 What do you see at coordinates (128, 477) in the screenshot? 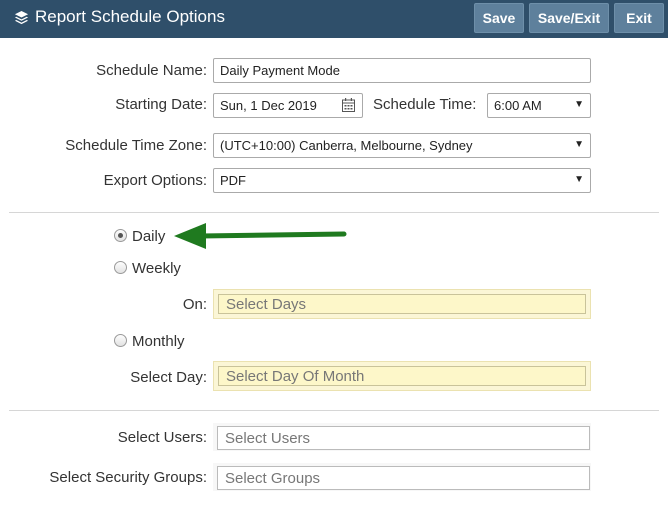
I see `select-security-groups-label: Select Security Groups:` at bounding box center [128, 477].